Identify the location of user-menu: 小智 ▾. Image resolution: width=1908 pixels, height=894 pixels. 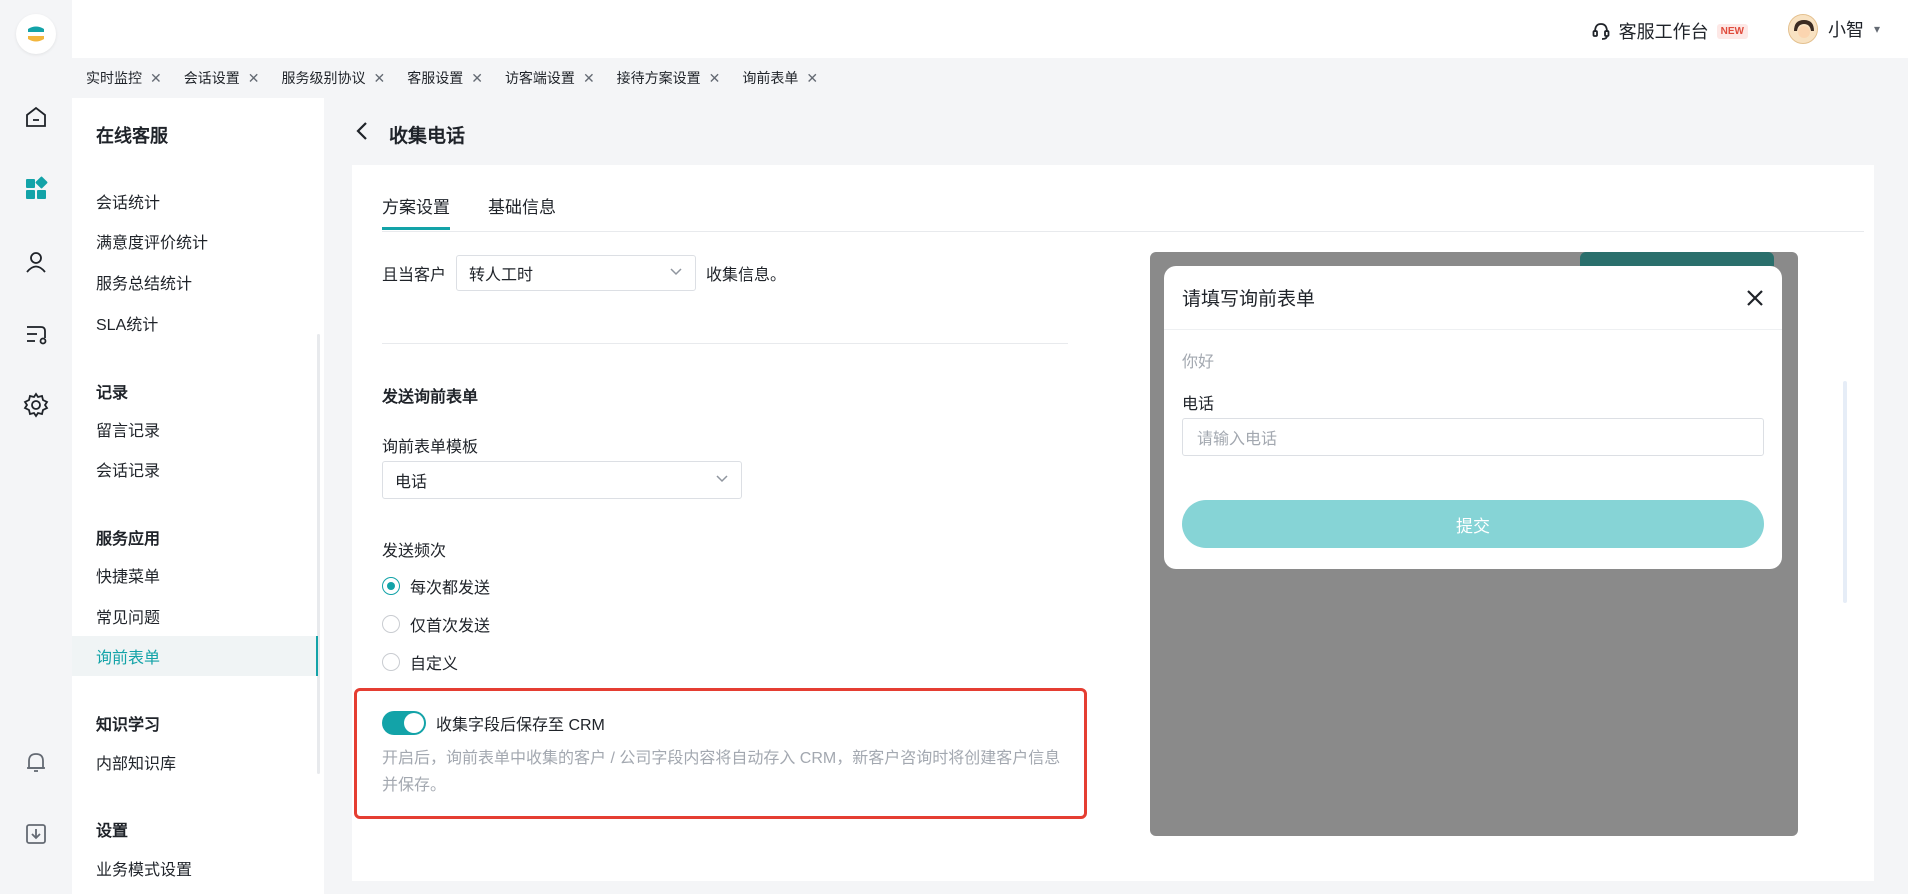
(1833, 29).